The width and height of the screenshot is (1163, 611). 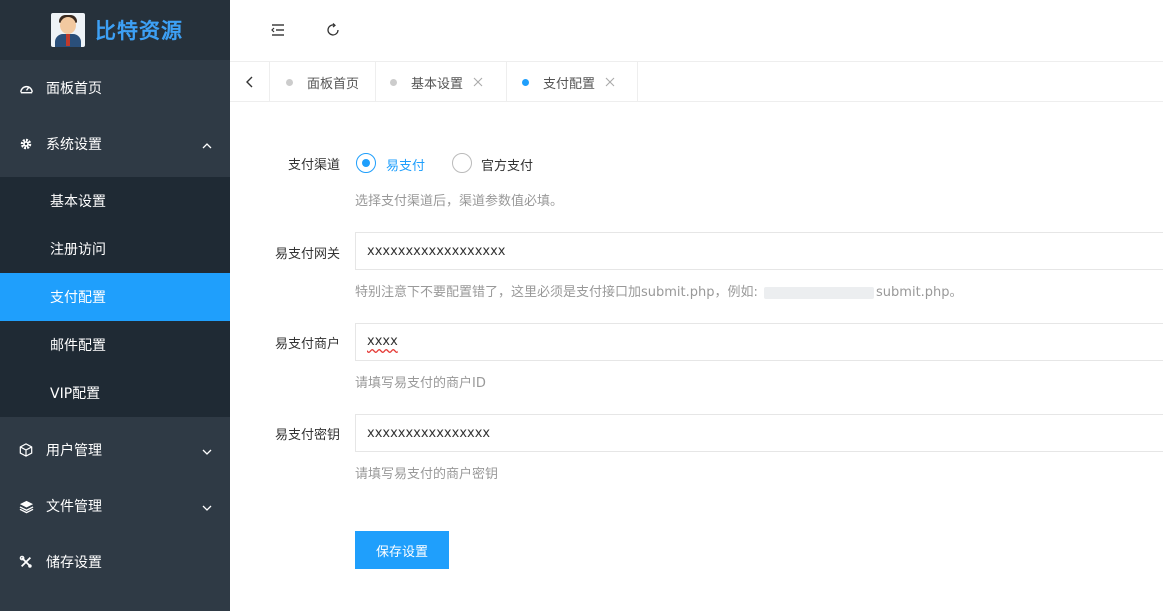 I want to click on radio-official-pay-label: 官方支付, so click(x=507, y=164).